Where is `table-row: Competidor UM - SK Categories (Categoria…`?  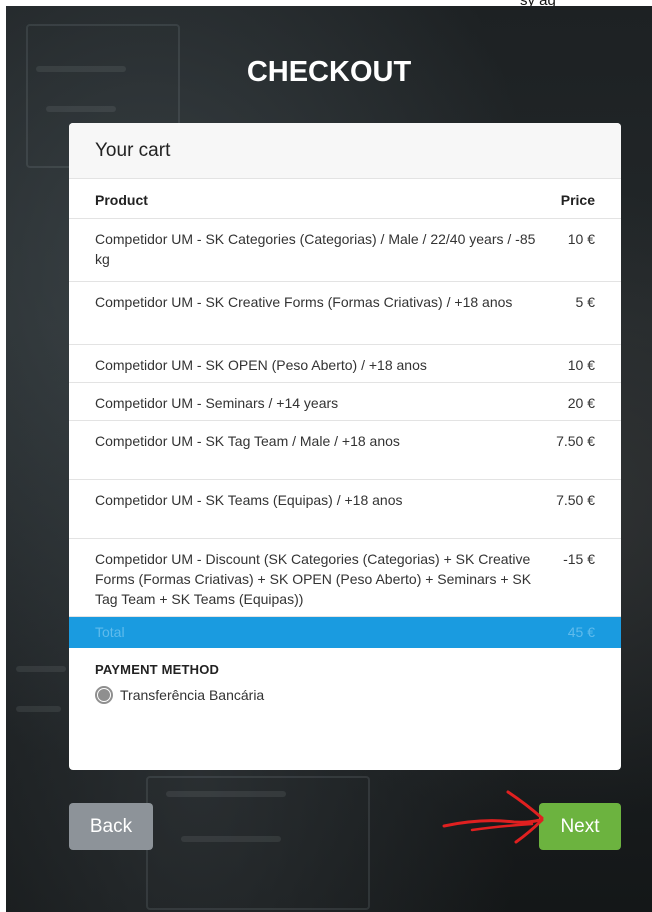
table-row: Competidor UM - SK Categories (Categoria… is located at coordinates (345, 250).